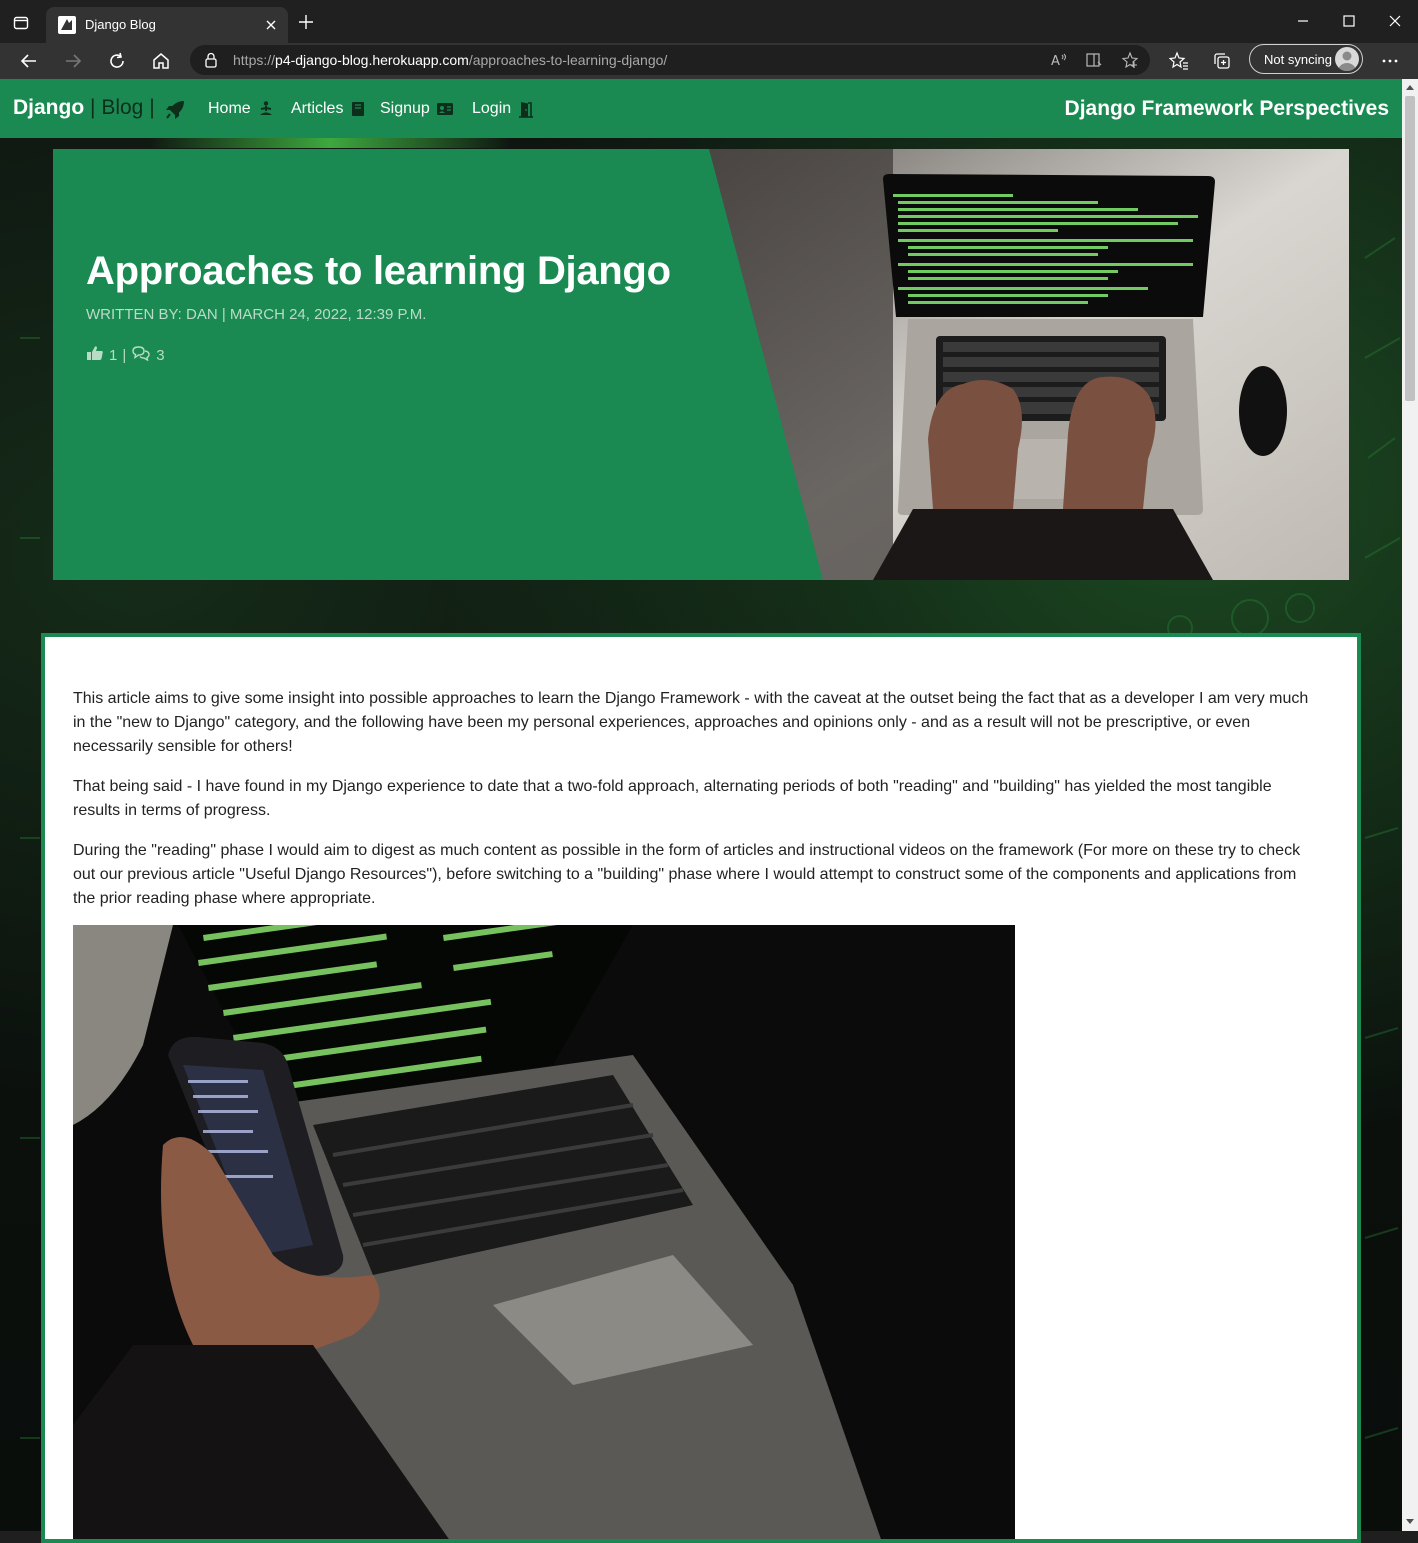  I want to click on nav-login-link: Login, so click(503, 109).